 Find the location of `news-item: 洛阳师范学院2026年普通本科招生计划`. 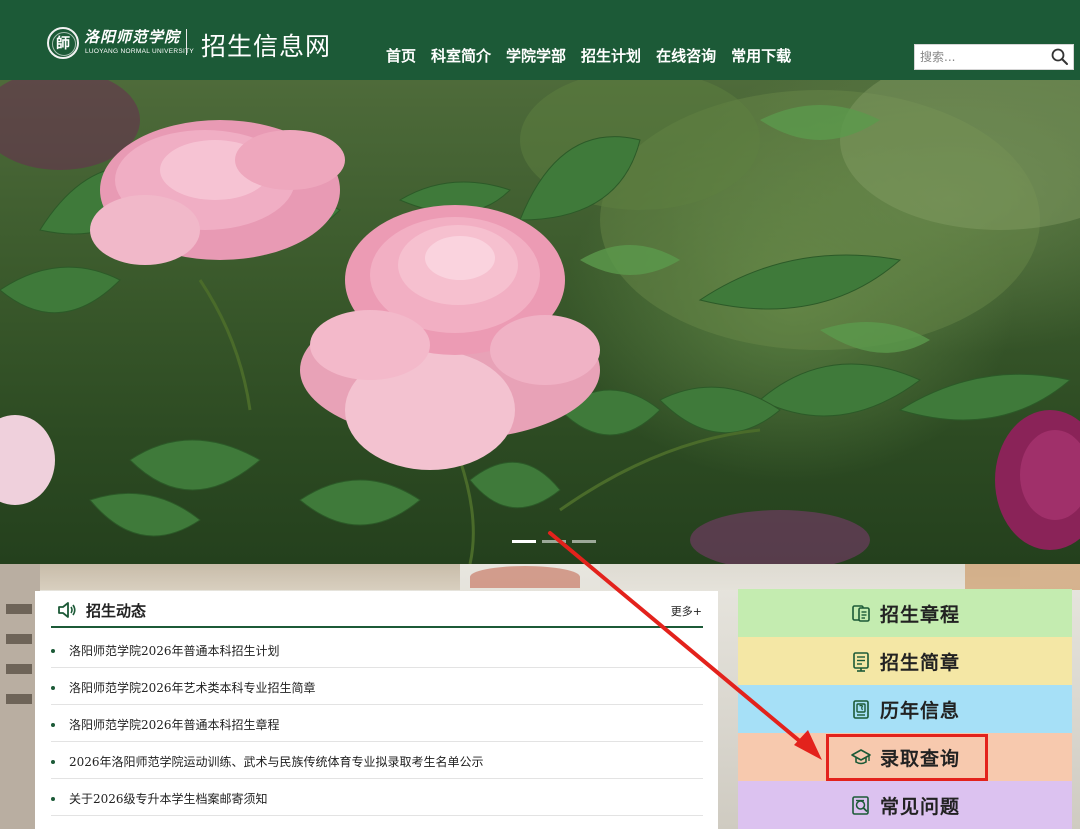

news-item: 洛阳师范学院2026年普通本科招生计划 is located at coordinates (377, 649).